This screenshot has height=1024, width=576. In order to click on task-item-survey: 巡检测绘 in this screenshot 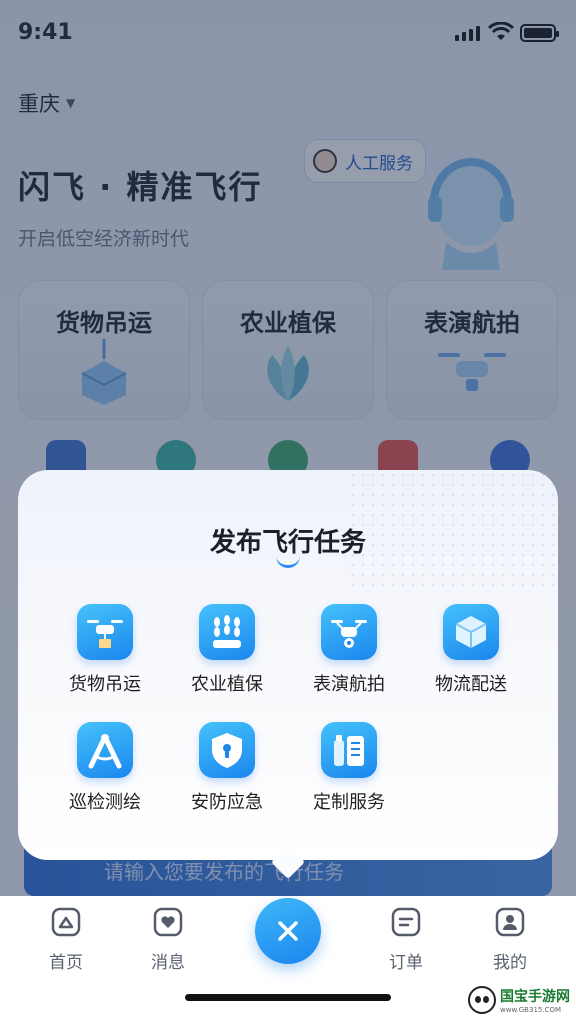, I will do `click(105, 770)`.